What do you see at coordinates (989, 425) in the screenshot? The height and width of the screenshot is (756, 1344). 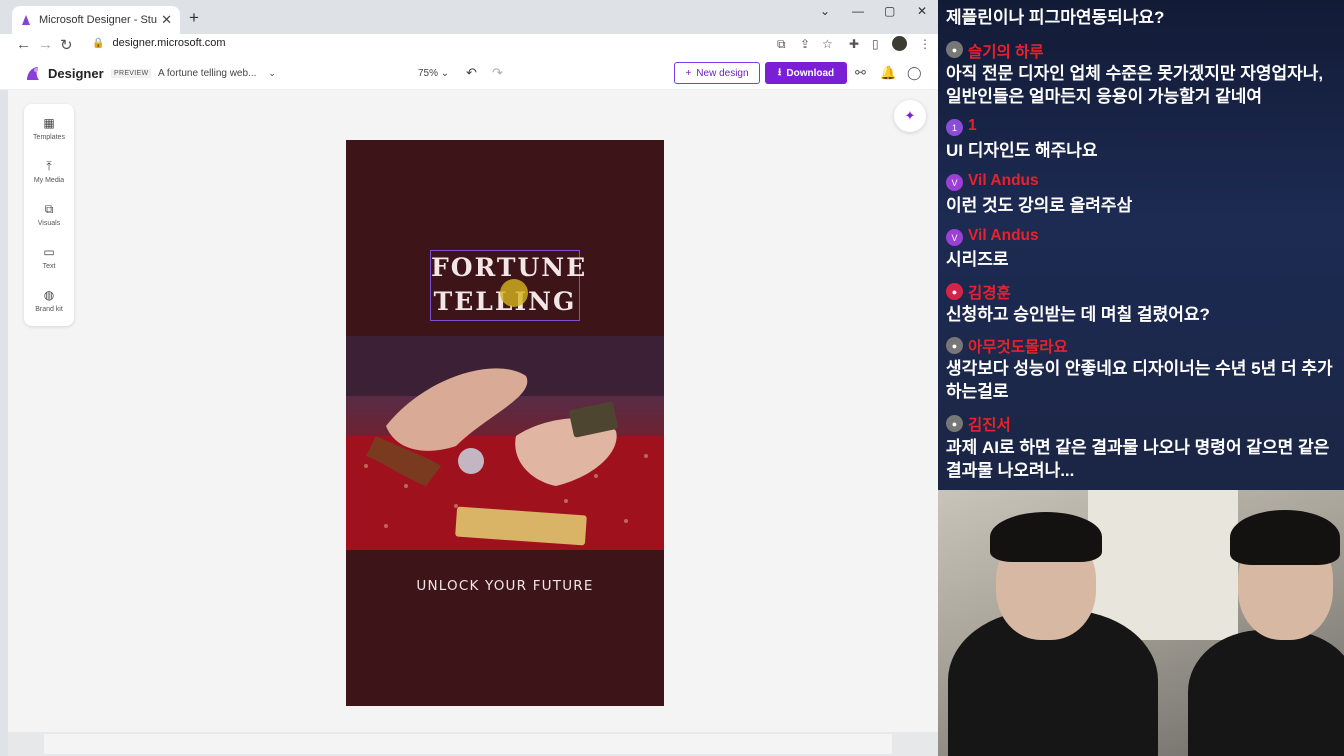 I see `chat-username: 김진서` at bounding box center [989, 425].